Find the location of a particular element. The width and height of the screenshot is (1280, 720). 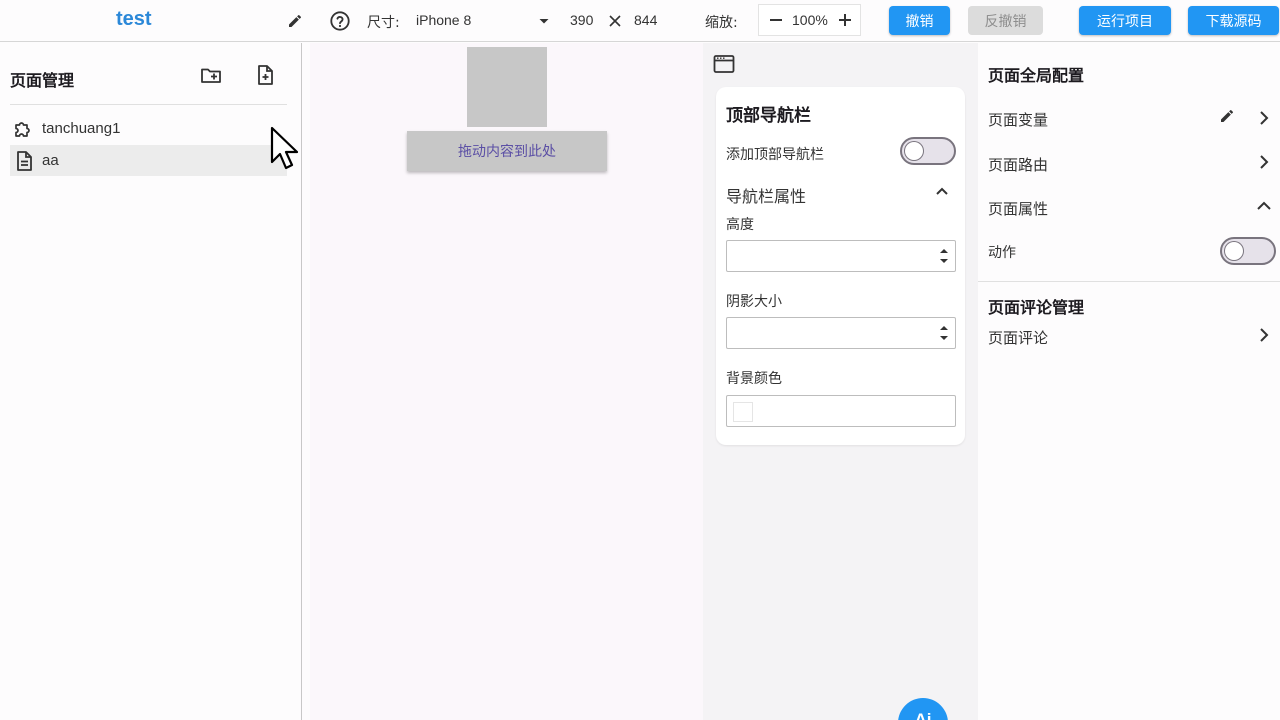

new-folder-icon is located at coordinates (211, 75).